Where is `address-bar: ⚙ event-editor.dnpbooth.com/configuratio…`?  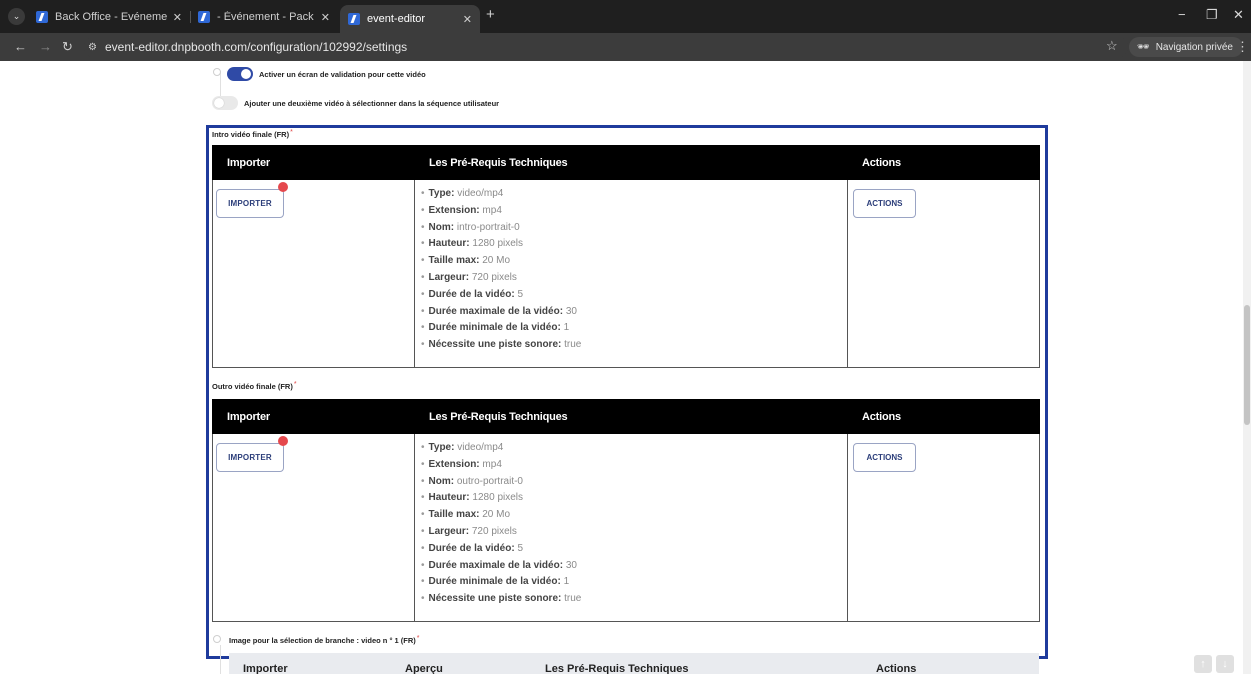 address-bar: ⚙ event-editor.dnpbooth.com/configuratio… is located at coordinates (606, 47).